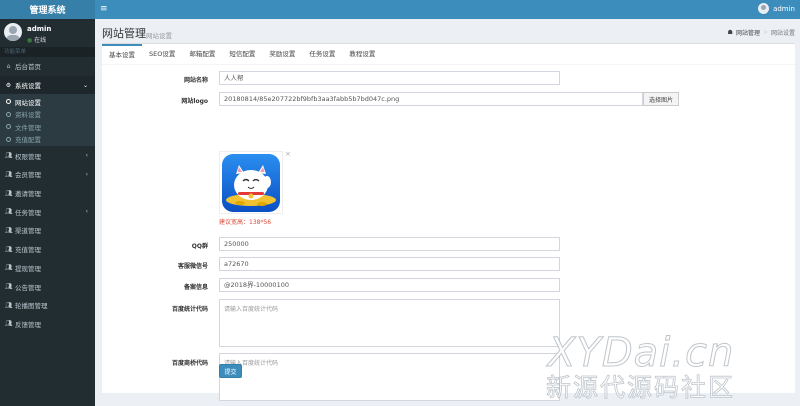  Describe the element at coordinates (748, 32) in the screenshot. I see `breadcrumb-link: 网站管理` at that location.